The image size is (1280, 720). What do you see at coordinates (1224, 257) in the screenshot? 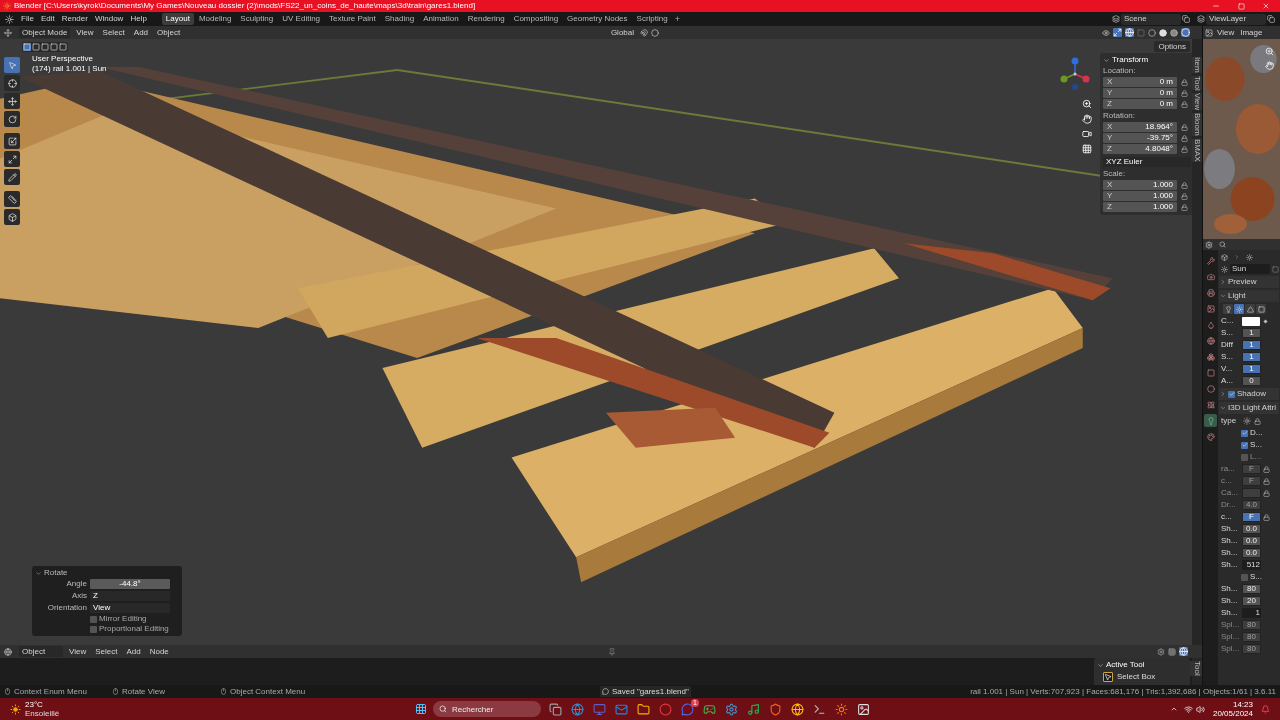
I see `cube-icon` at bounding box center [1224, 257].